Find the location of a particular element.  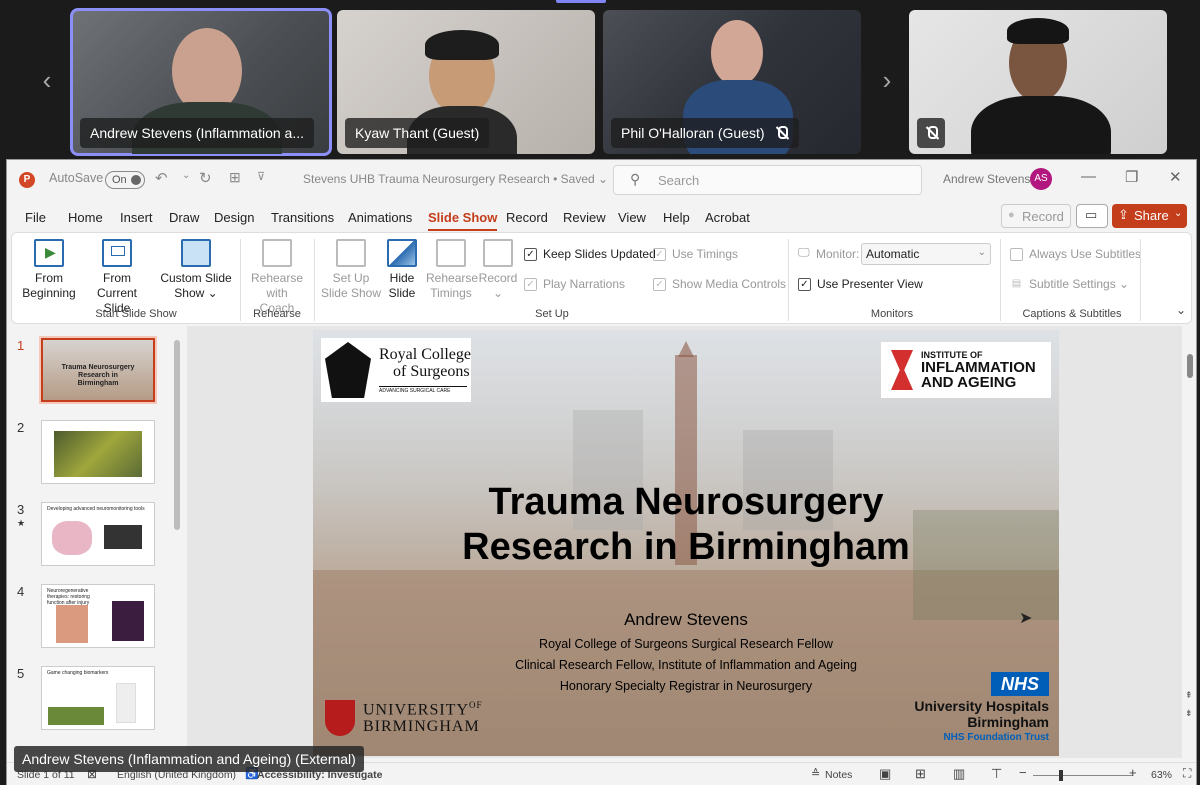

tab-home: Home is located at coordinates (85, 217).